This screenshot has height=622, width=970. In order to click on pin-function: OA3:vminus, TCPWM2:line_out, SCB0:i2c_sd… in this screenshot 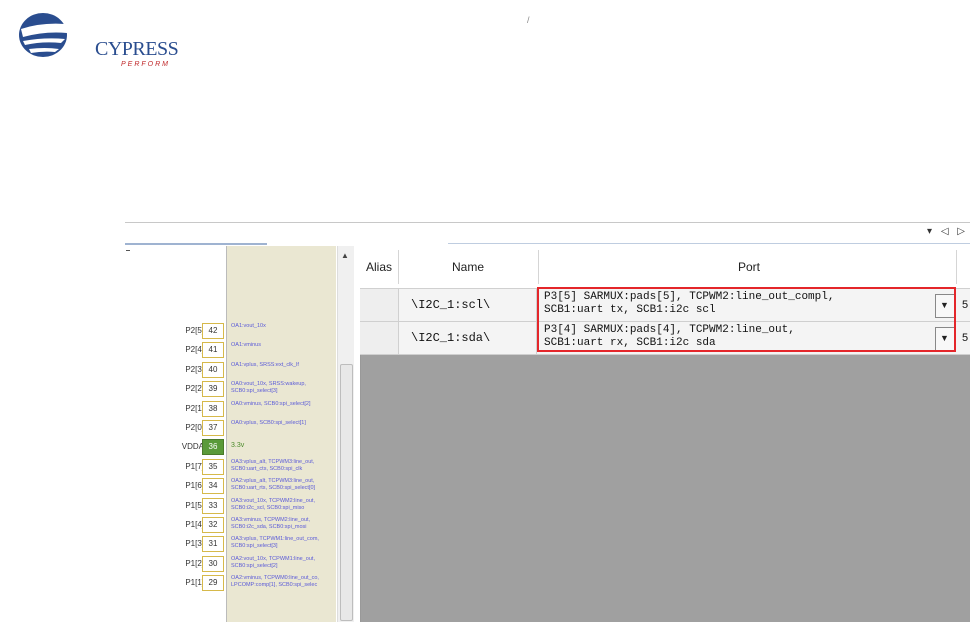, I will do `click(271, 523)`.